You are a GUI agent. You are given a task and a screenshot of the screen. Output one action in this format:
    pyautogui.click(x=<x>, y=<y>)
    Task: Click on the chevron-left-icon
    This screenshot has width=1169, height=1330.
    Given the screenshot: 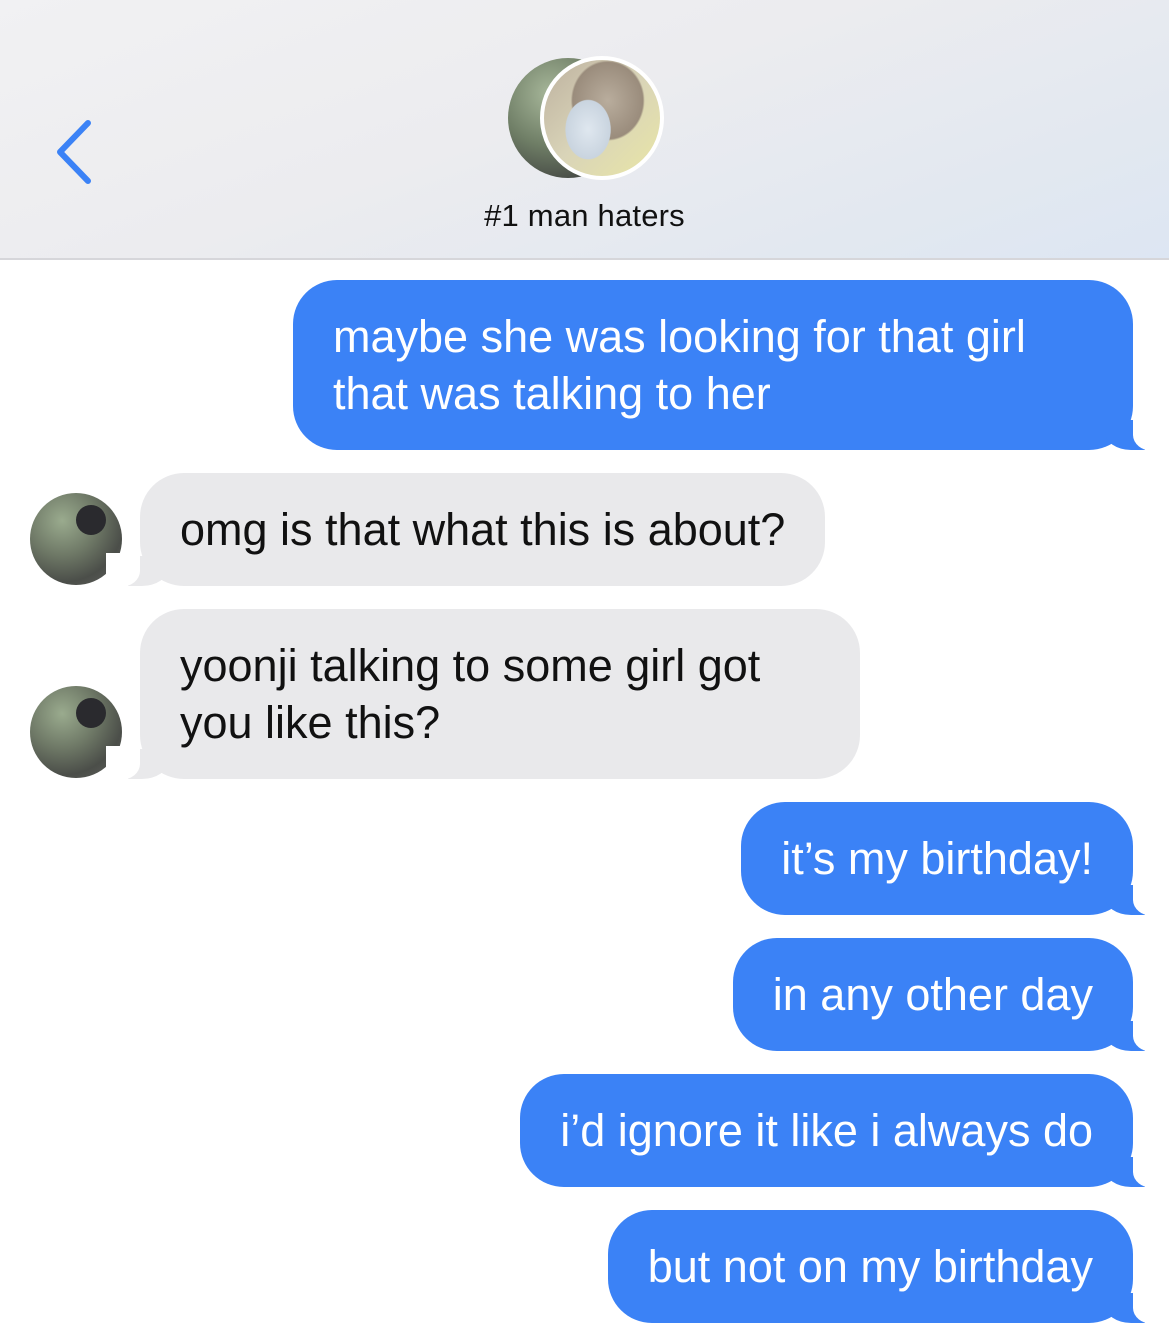 What is the action you would take?
    pyautogui.click(x=74, y=152)
    